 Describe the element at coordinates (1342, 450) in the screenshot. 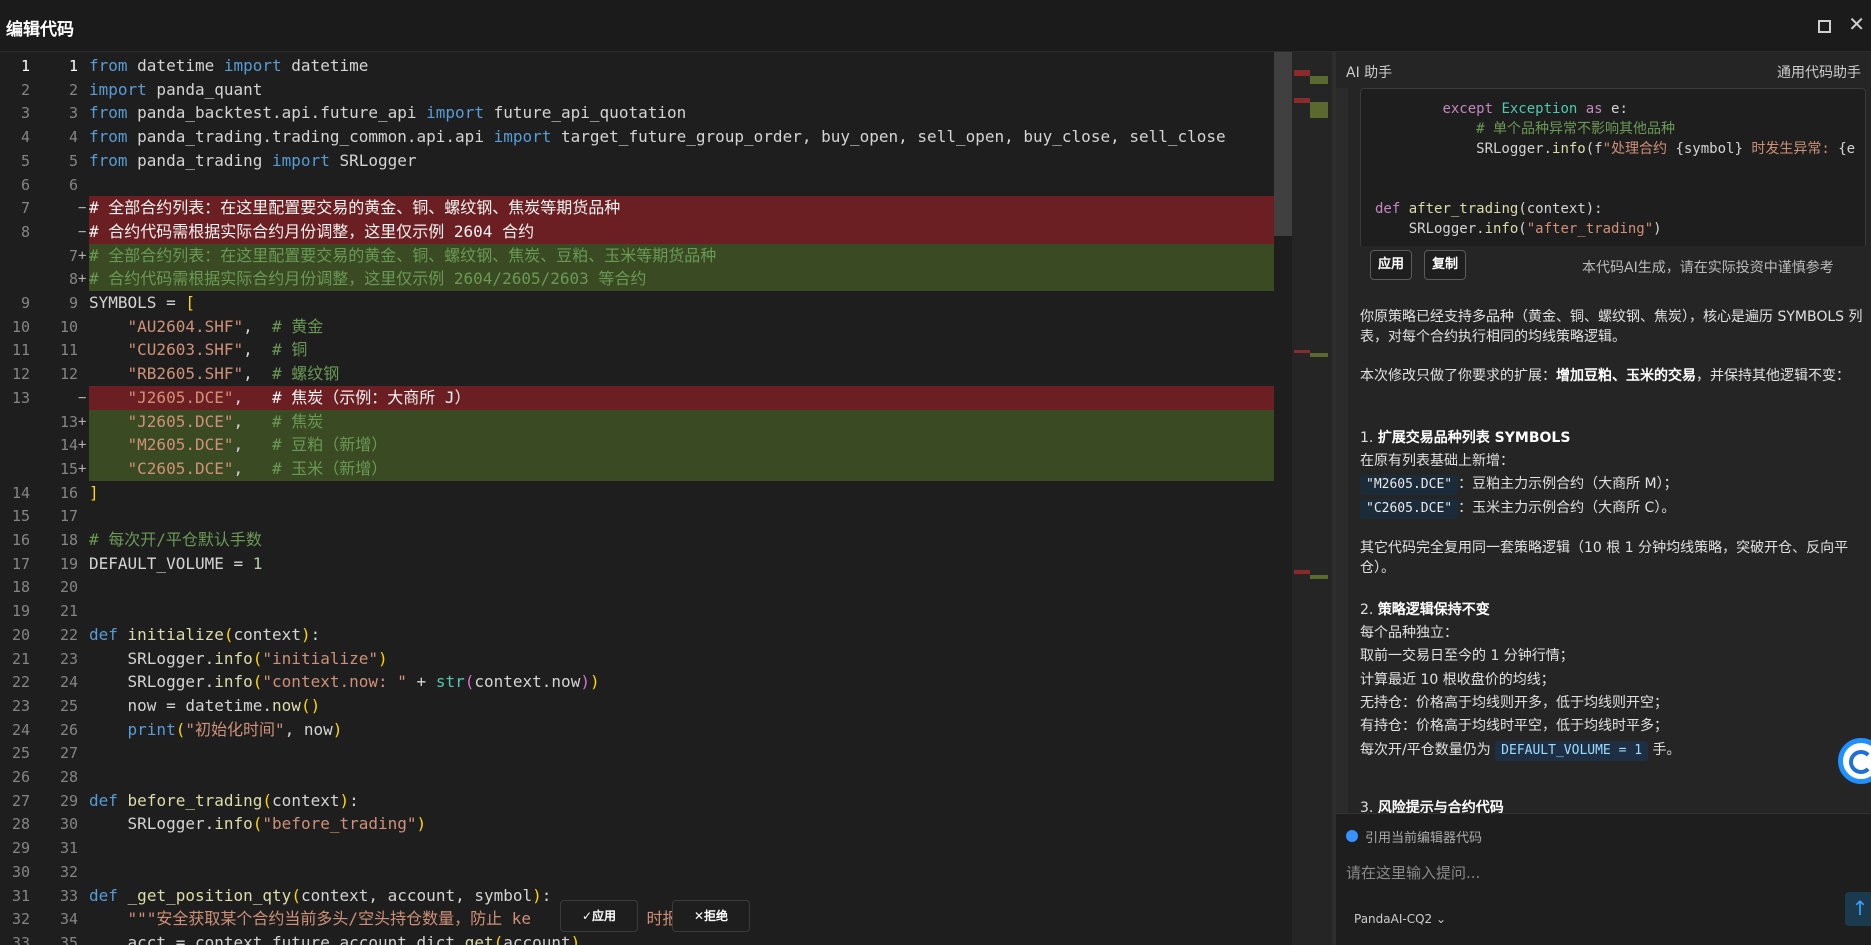

I see `chat-scroll-gutter` at that location.